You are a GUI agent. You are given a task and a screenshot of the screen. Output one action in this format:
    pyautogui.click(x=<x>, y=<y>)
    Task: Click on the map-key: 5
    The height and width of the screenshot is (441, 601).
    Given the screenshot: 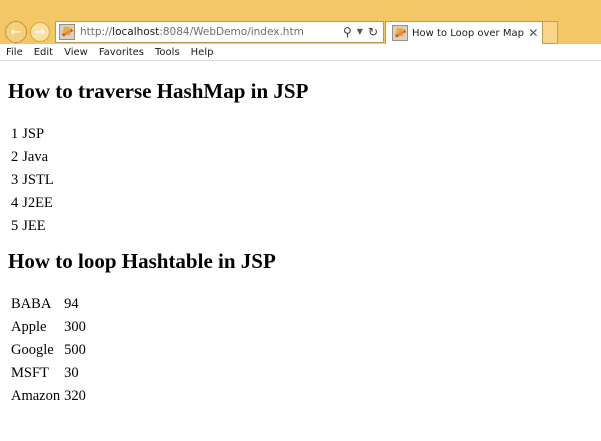 What is the action you would take?
    pyautogui.click(x=15, y=226)
    